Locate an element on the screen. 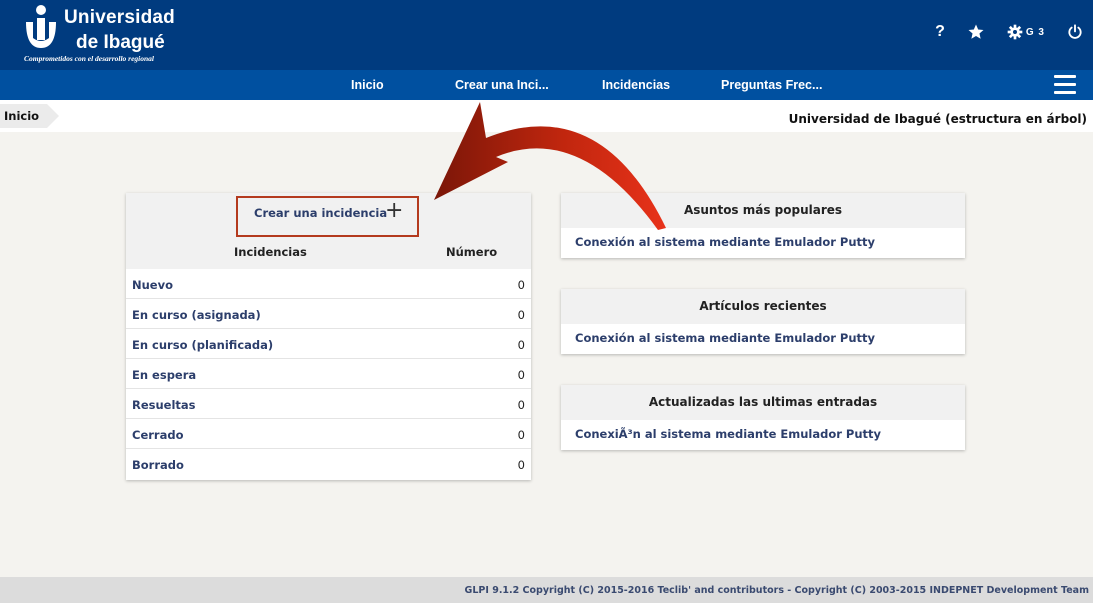 This screenshot has height=603, width=1093. table-row: Cerrado 0 is located at coordinates (328, 434).